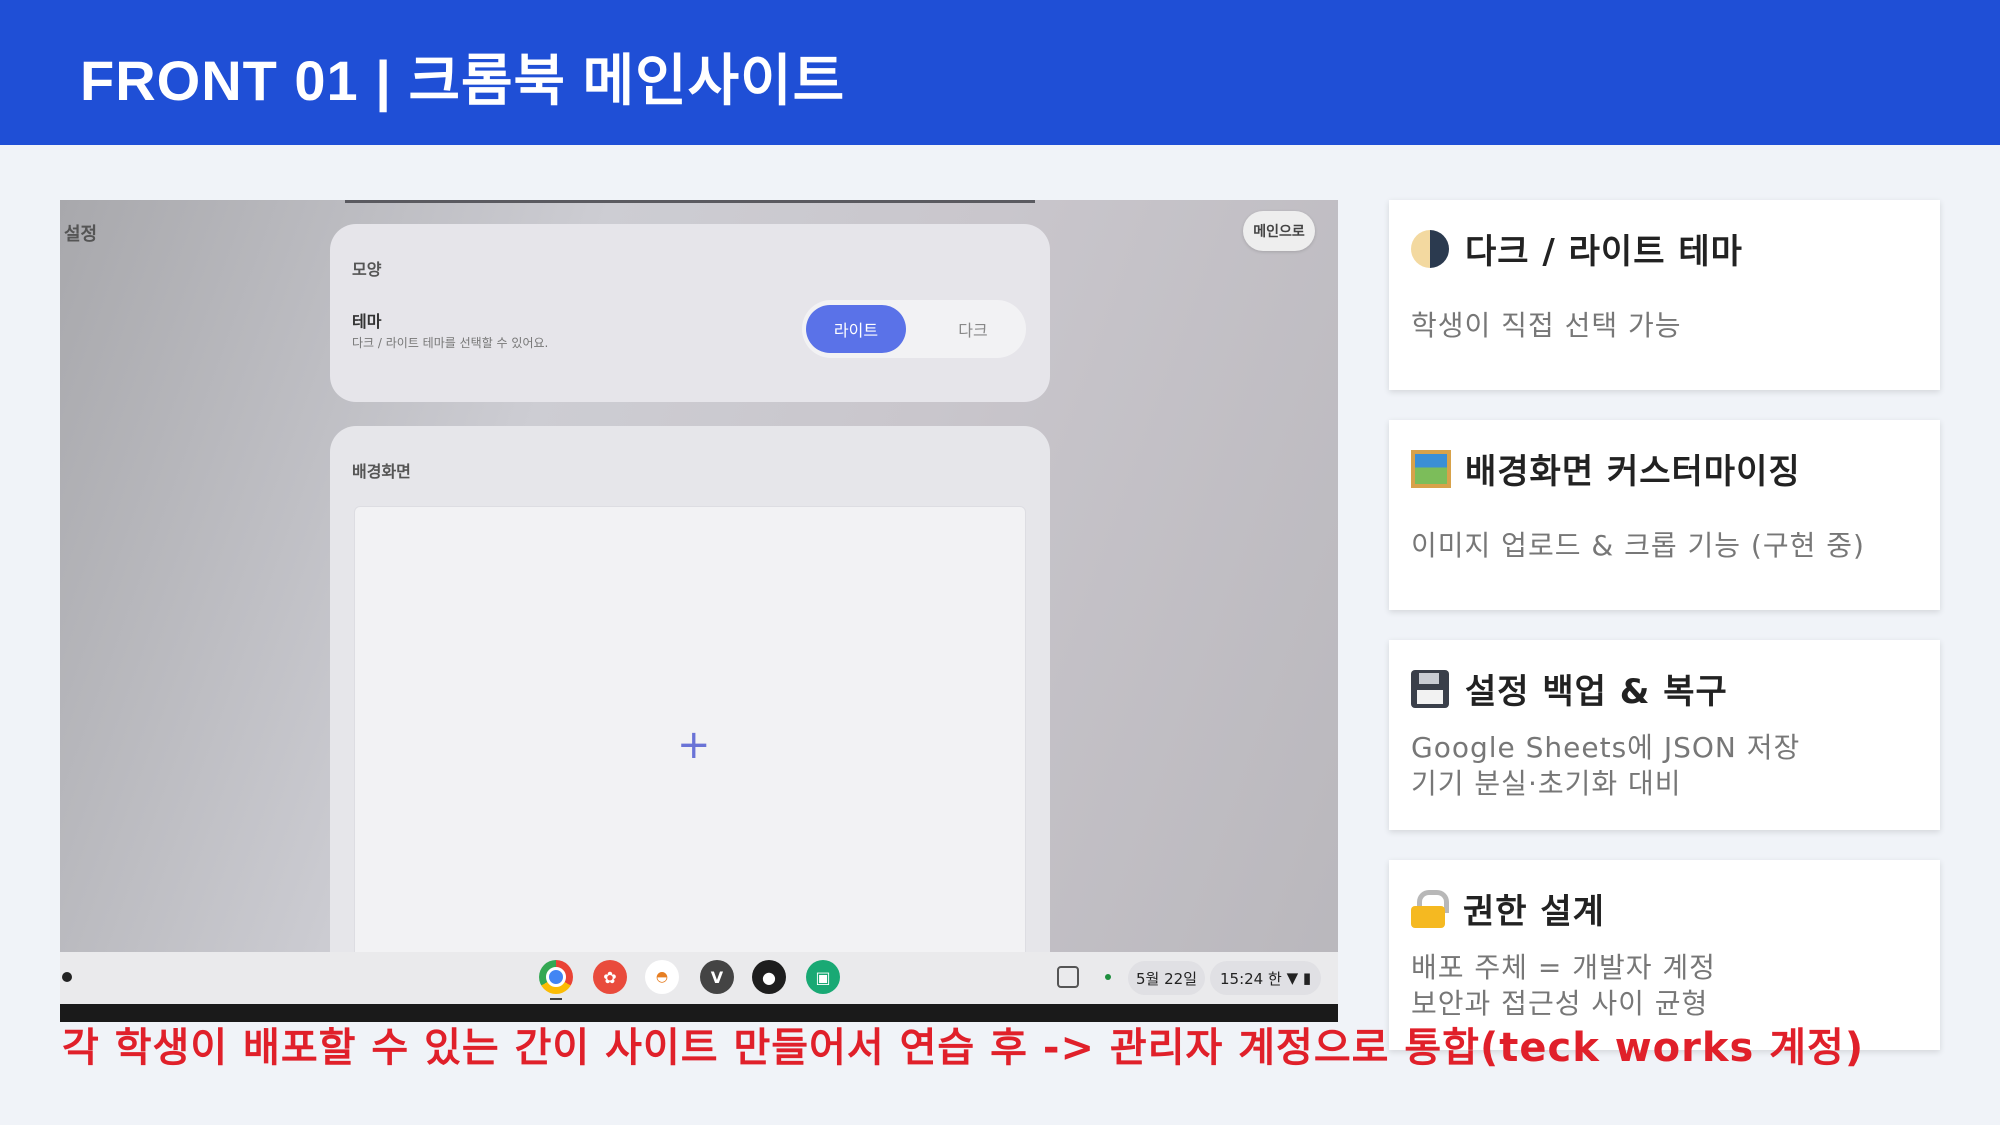 This screenshot has height=1125, width=2000. I want to click on theme-label: 테마, so click(367, 321).